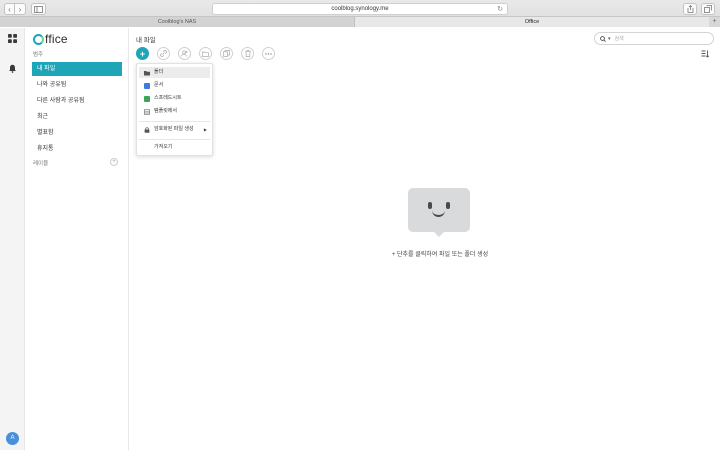 The width and height of the screenshot is (720, 450). Describe the element at coordinates (609, 39) in the screenshot. I see `search-options-caret-icon: ▾` at that location.